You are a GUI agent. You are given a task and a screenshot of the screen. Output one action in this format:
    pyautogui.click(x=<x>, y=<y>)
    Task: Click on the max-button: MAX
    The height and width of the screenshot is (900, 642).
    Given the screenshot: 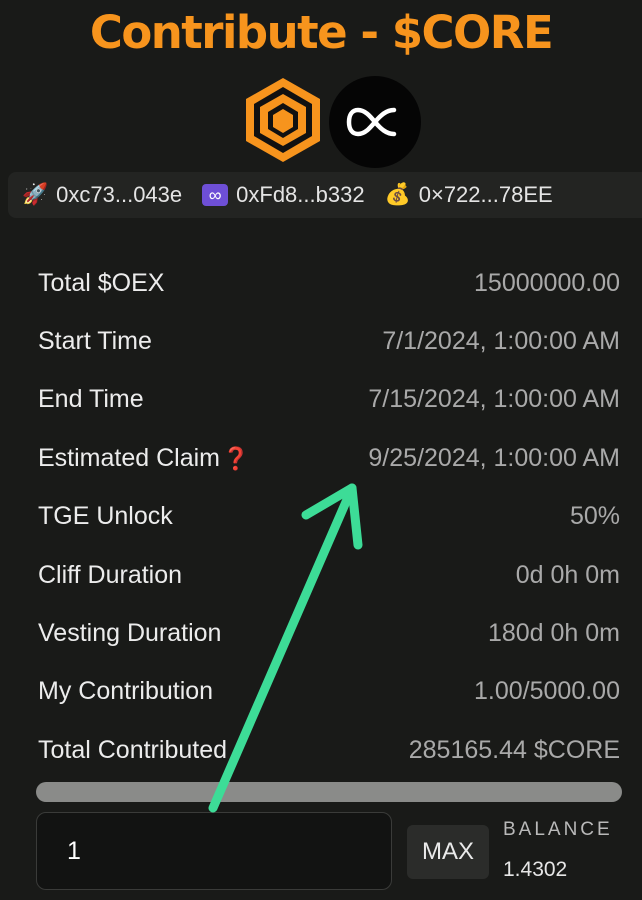 What is the action you would take?
    pyautogui.click(x=448, y=852)
    